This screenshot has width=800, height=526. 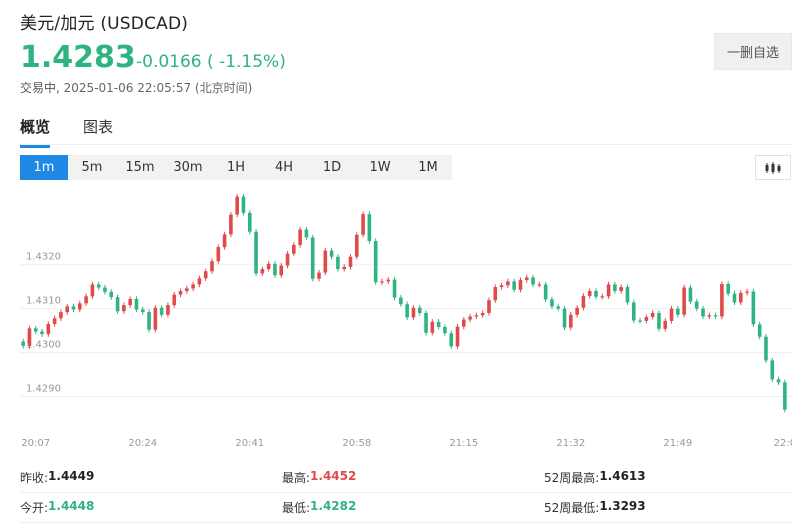 What do you see at coordinates (71, 506) in the screenshot?
I see `stat-value: 1.4448` at bounding box center [71, 506].